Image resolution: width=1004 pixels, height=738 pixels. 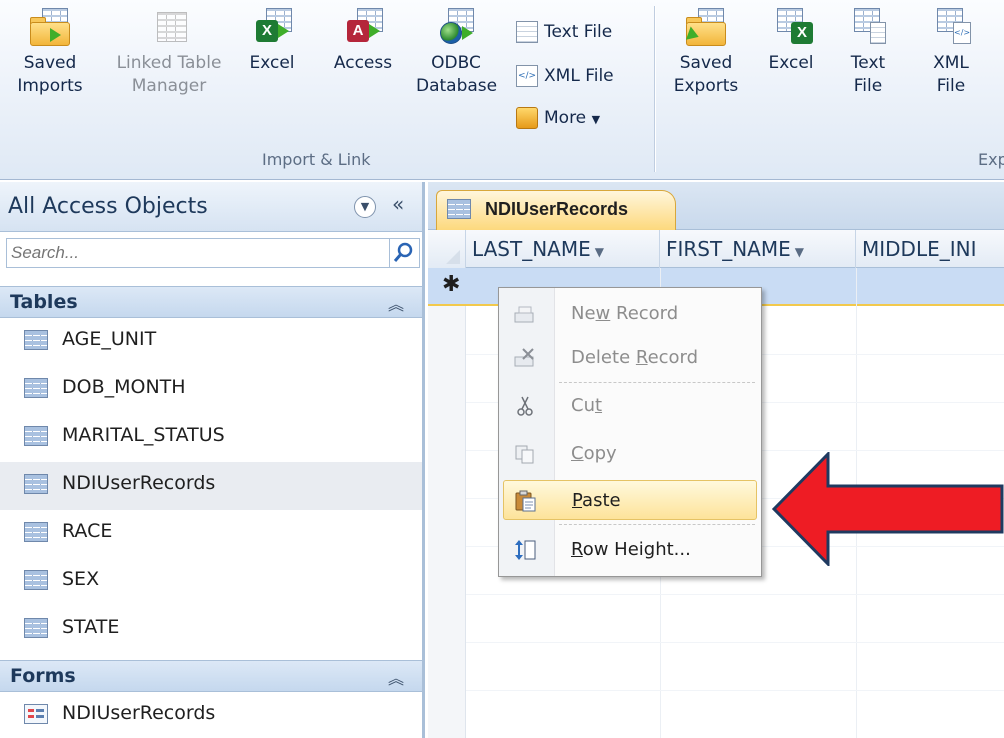 I want to click on nav-table-label: STATE, so click(x=91, y=627).